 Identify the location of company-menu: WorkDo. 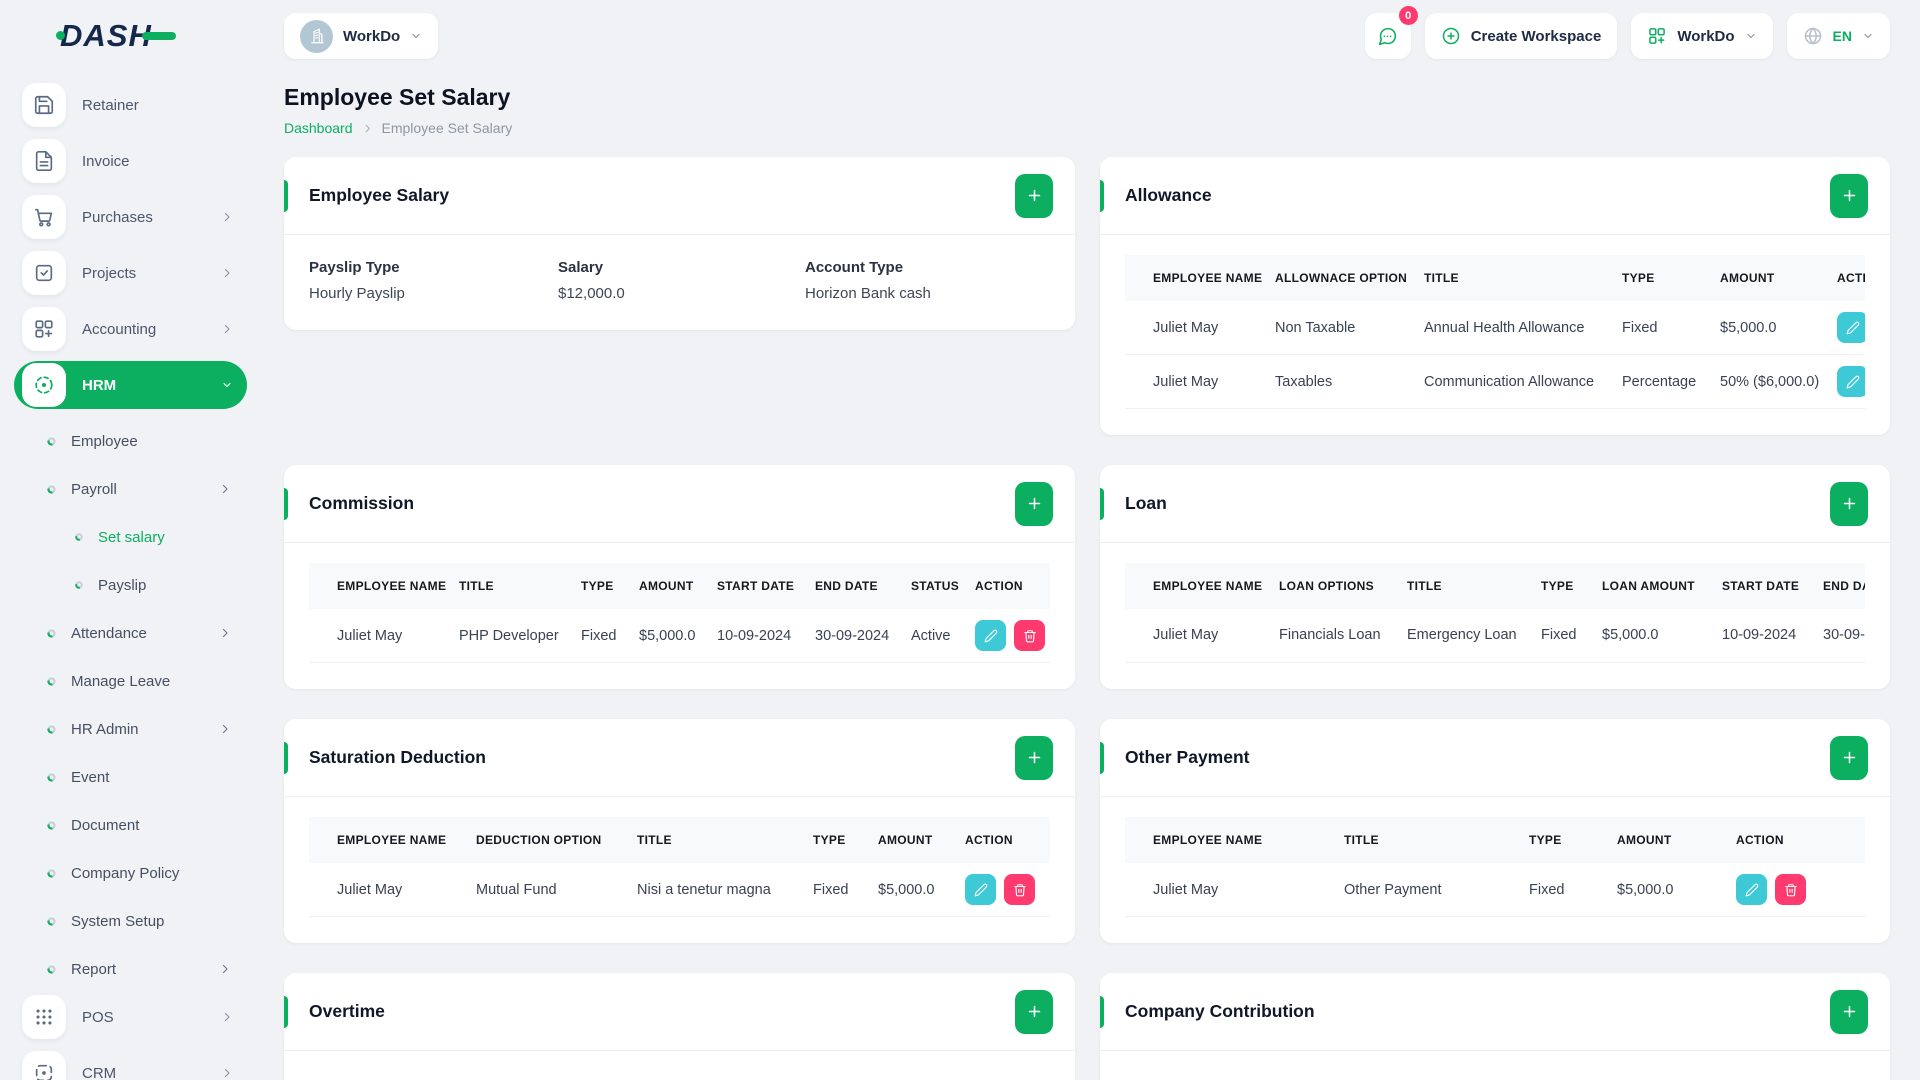
(1702, 36).